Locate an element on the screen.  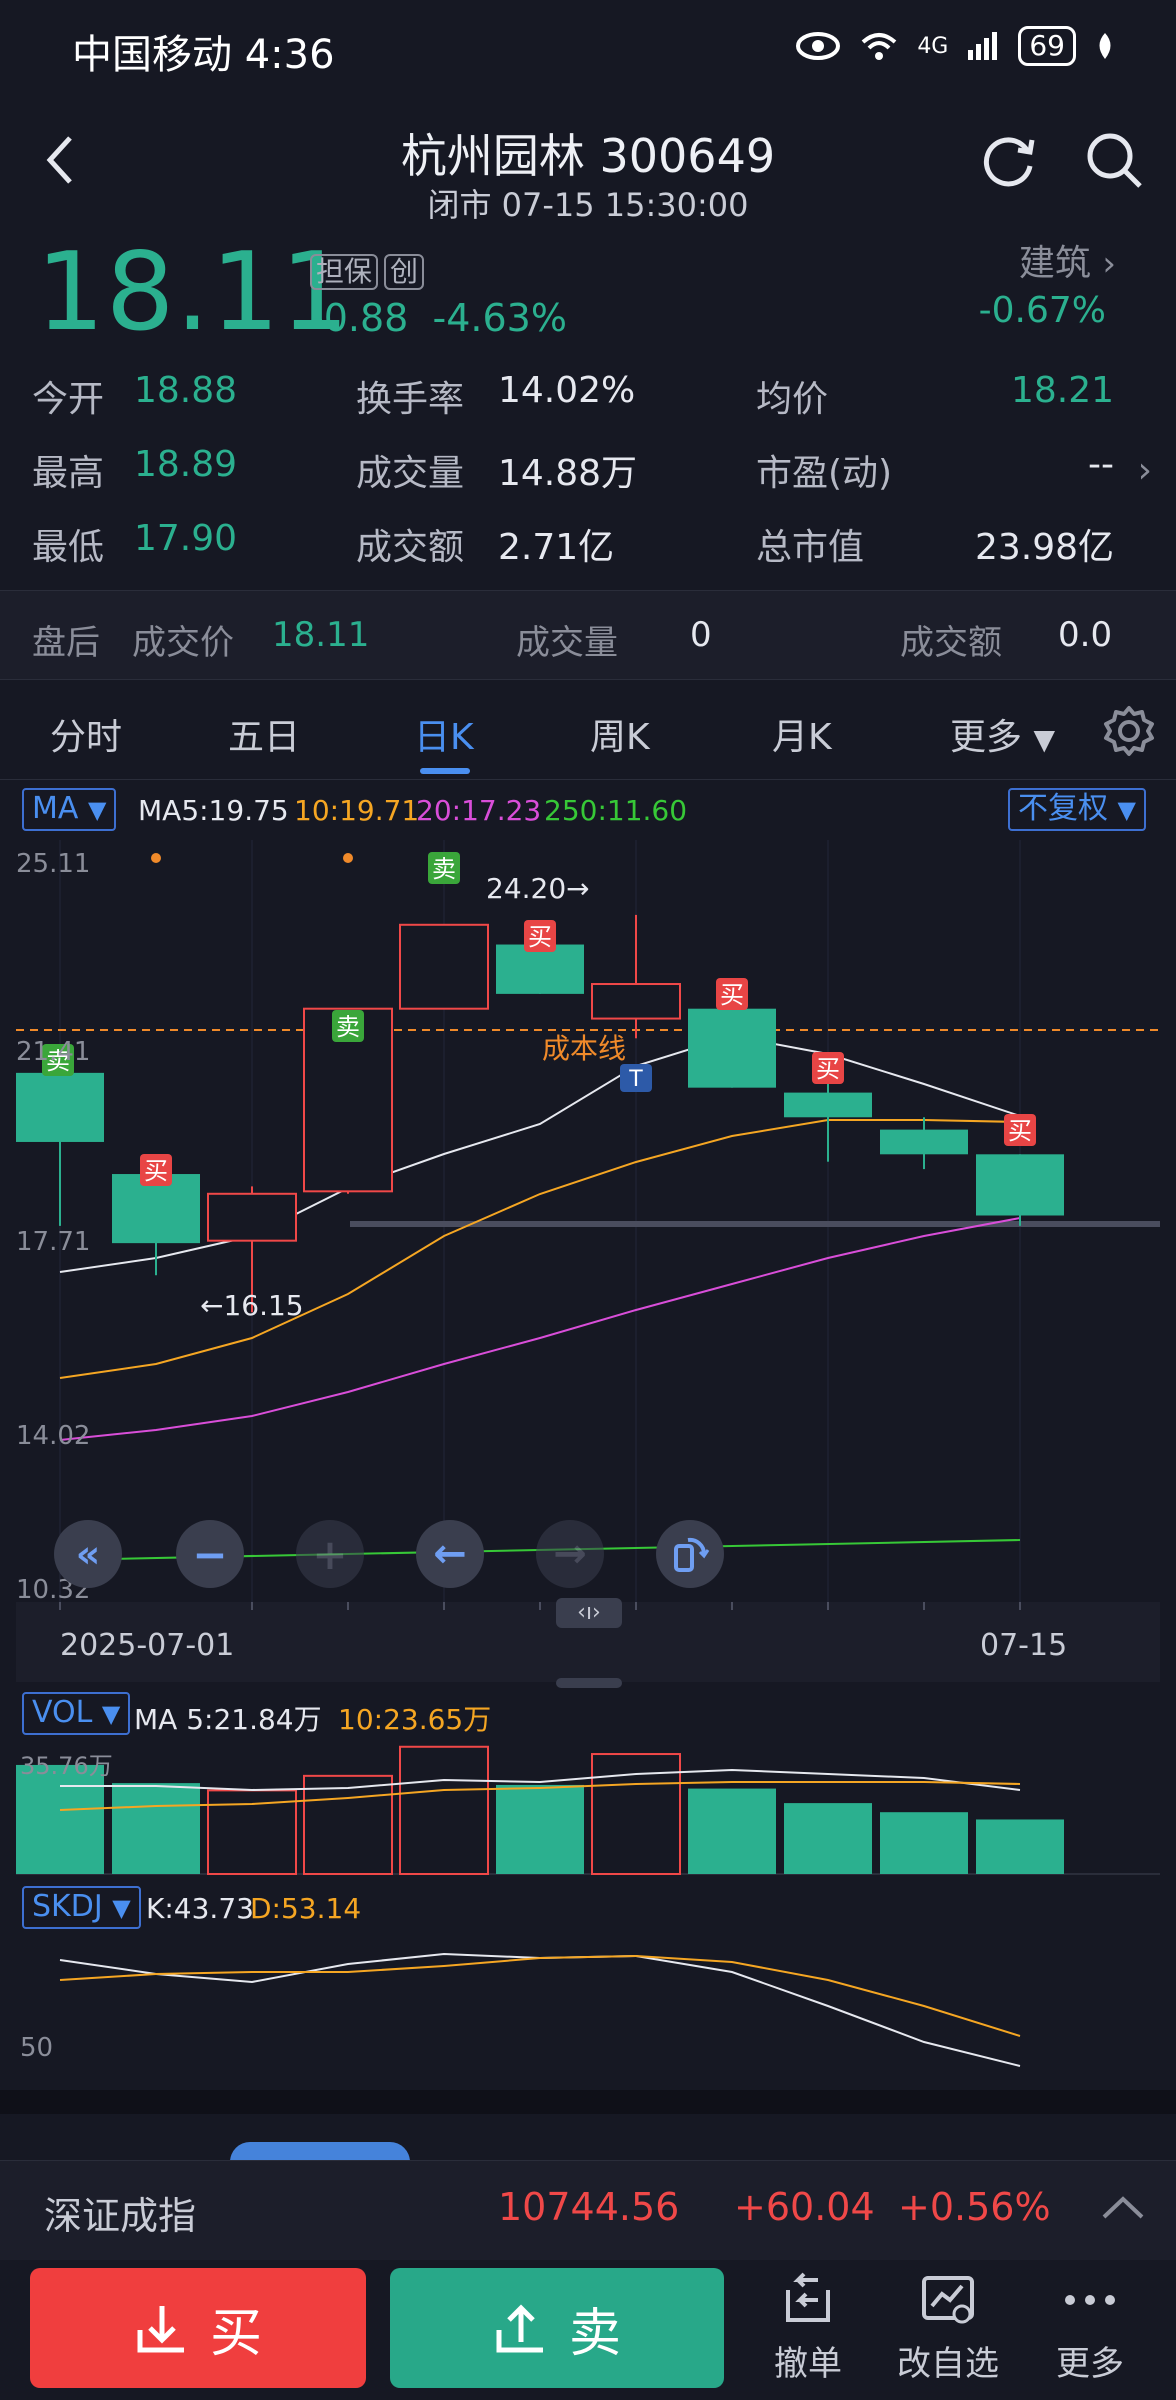
scroll-right-button: → is located at coordinates (570, 1554).